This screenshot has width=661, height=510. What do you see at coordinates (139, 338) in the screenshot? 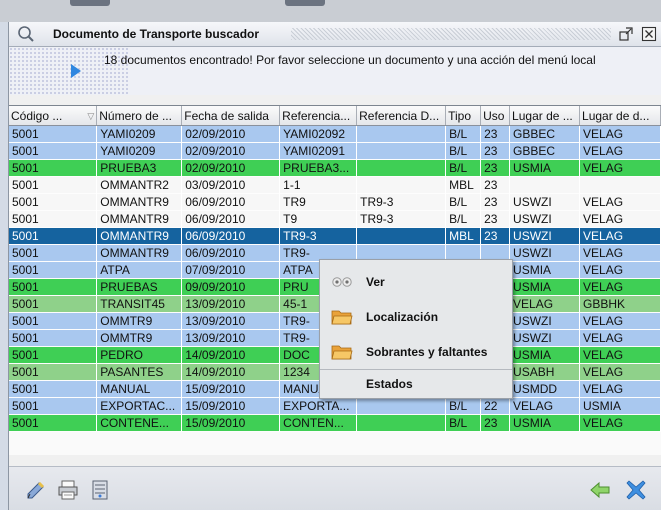
I see `table-cell: OMMTR9` at bounding box center [139, 338].